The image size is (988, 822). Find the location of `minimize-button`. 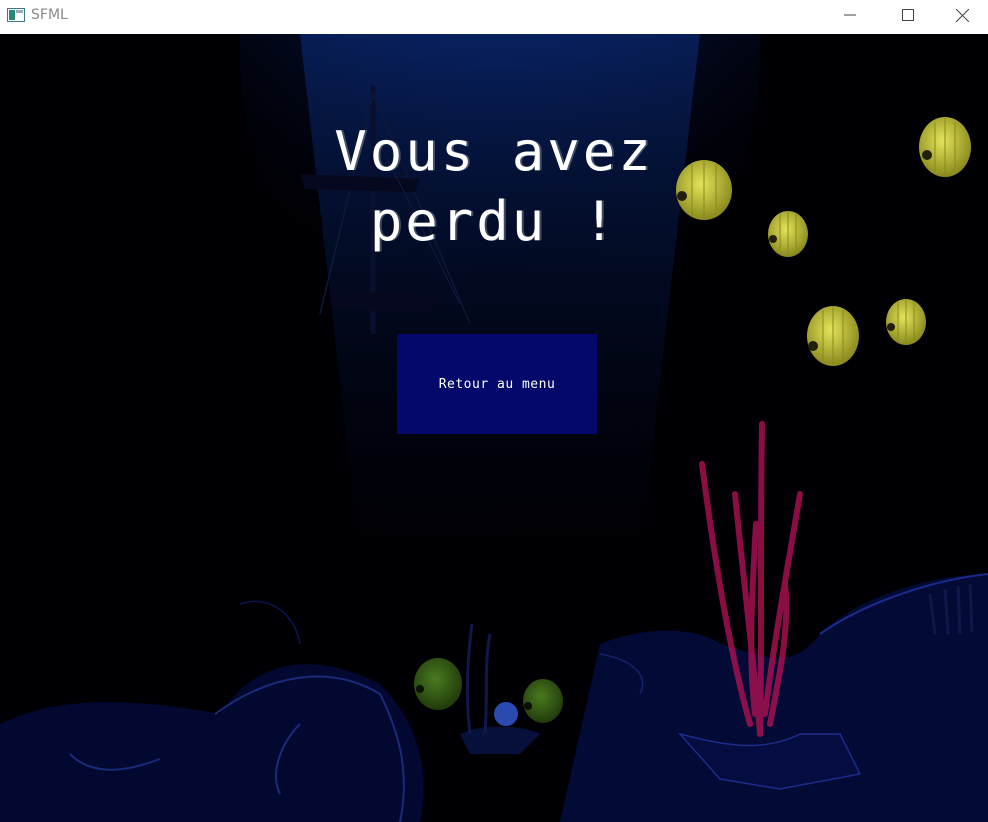

minimize-button is located at coordinates (850, 15).